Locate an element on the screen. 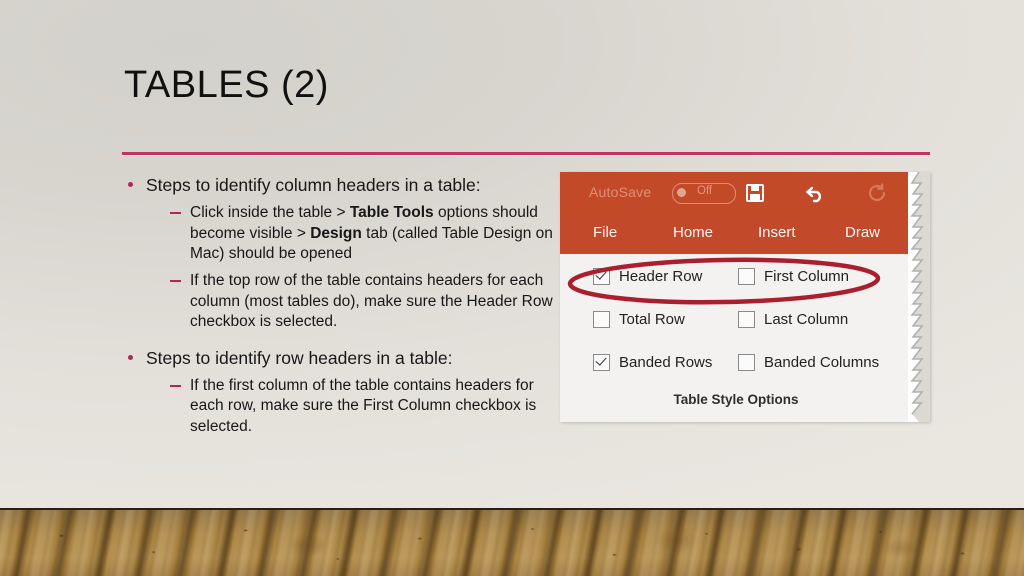 This screenshot has width=1024, height=576. ribbon-tab-bar: File Home Insert Draw is located at coordinates (736, 234).